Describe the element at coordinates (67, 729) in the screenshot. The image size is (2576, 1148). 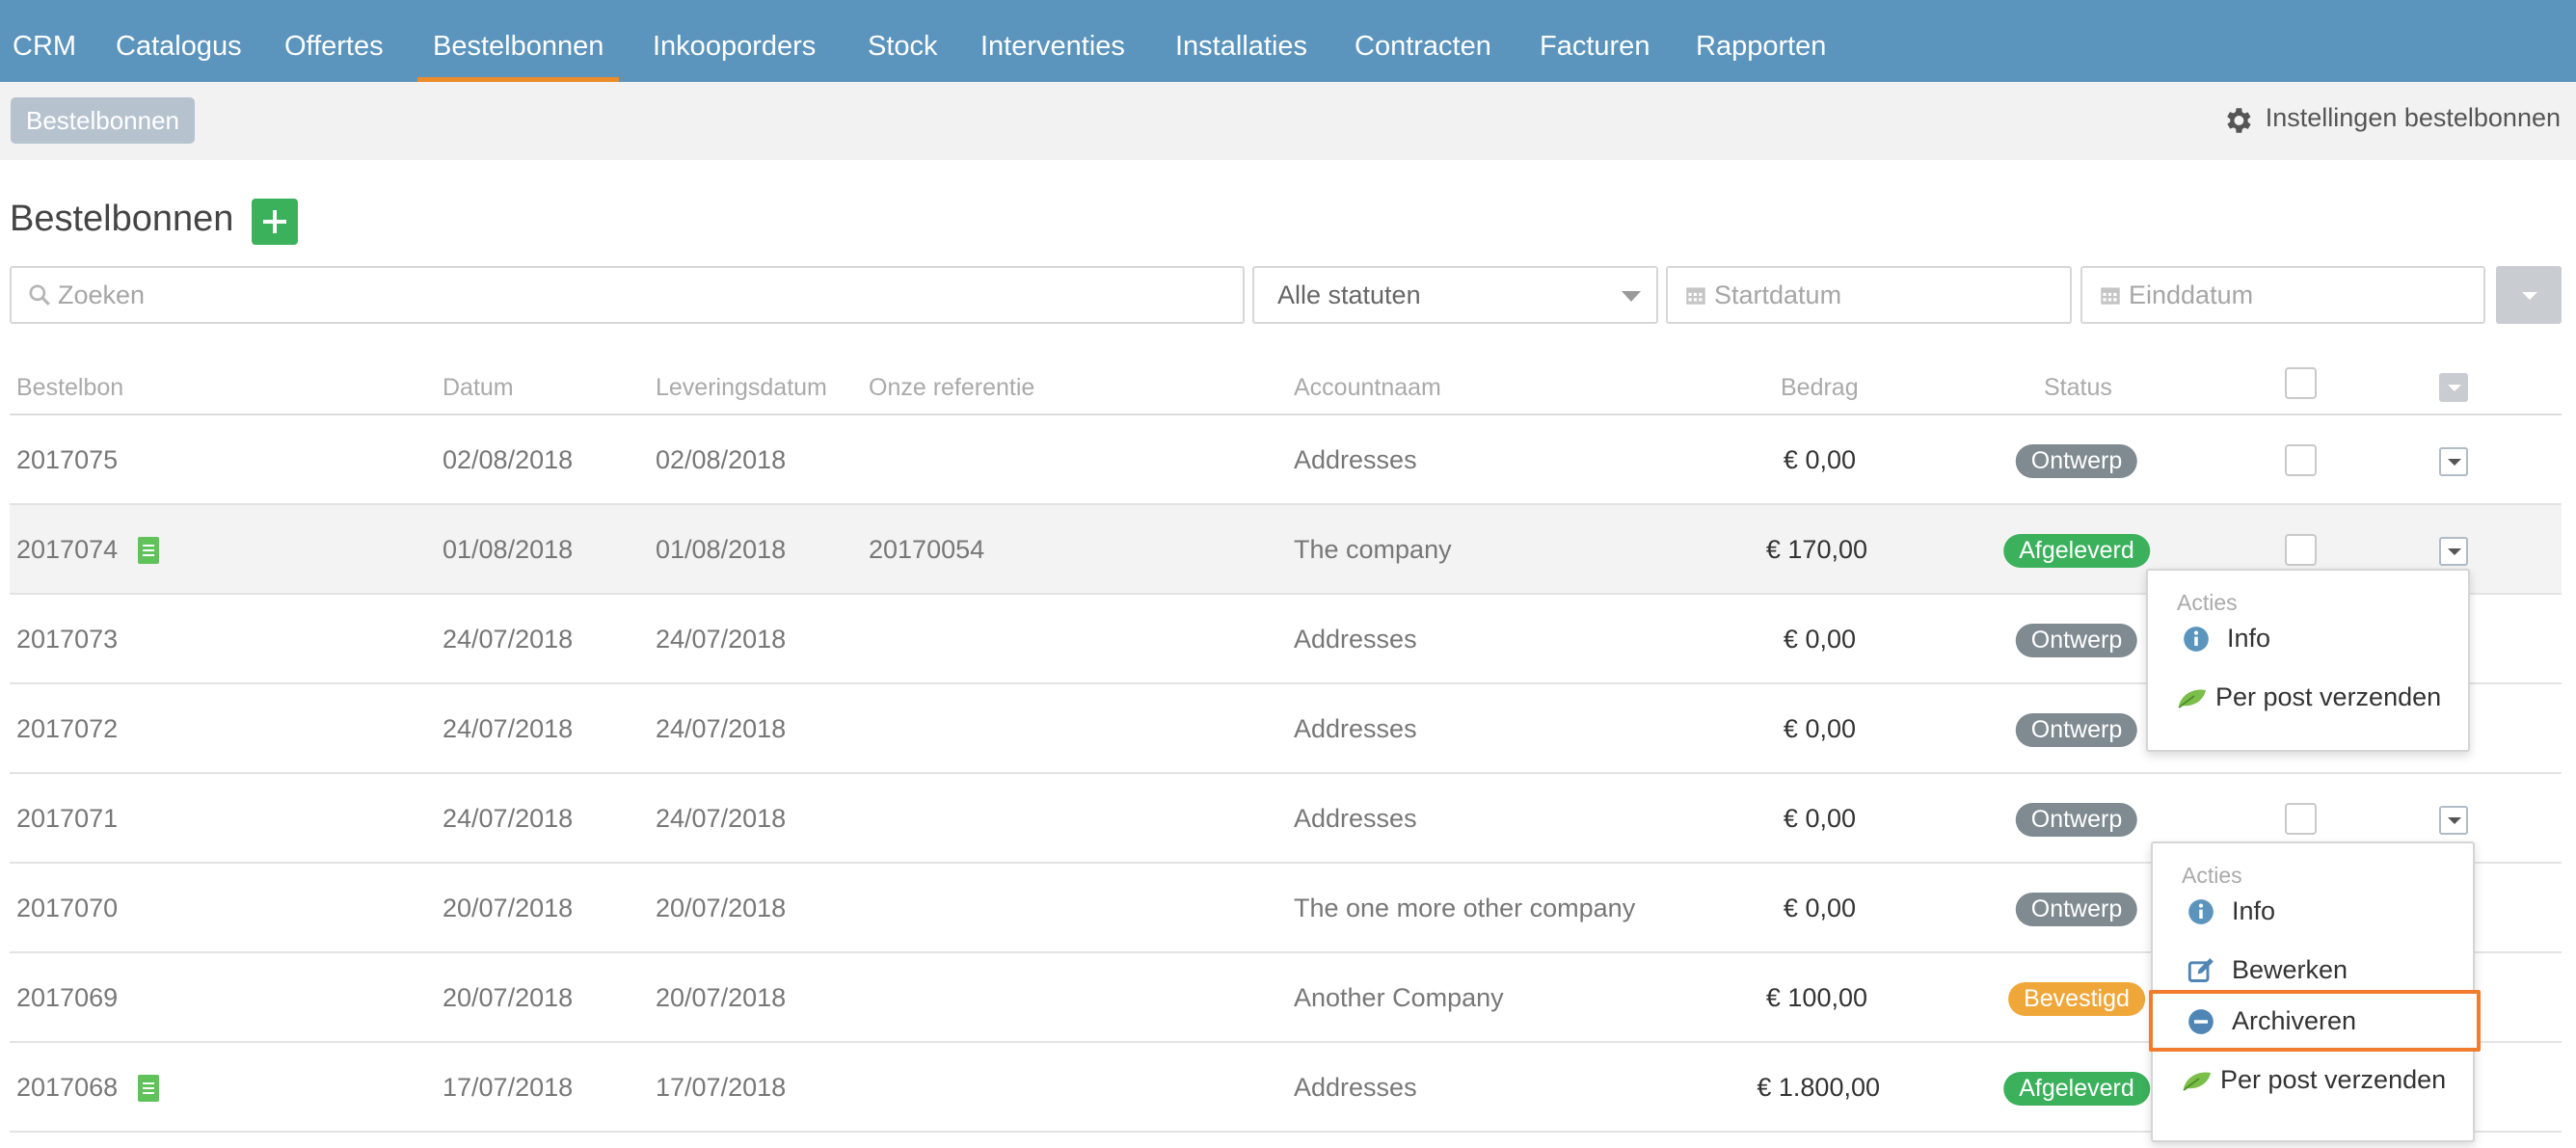
I see `cell-bestelbon: 2017072` at that location.